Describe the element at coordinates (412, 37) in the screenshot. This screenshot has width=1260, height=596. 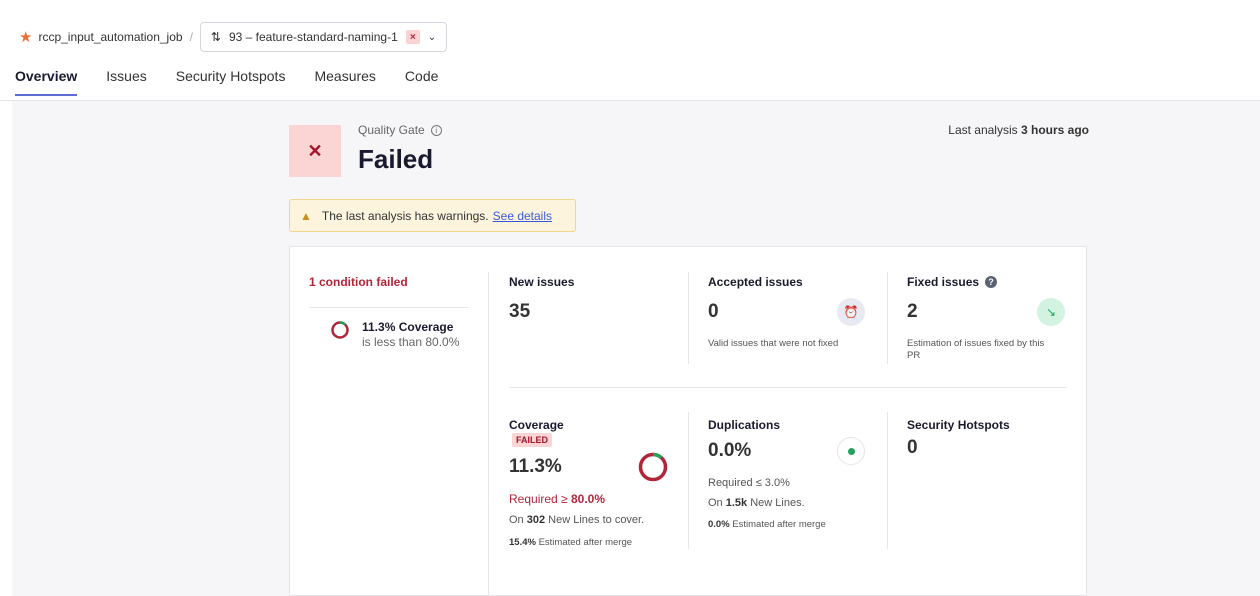
I see `failed-status-icon: ×` at that location.